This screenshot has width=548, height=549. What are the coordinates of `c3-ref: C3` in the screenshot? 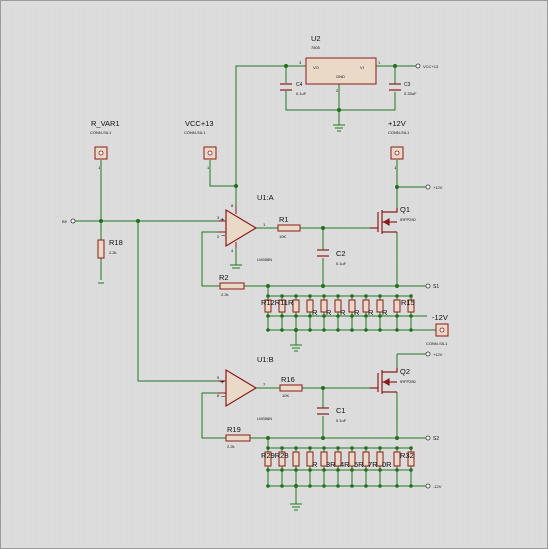 It's located at (407, 85).